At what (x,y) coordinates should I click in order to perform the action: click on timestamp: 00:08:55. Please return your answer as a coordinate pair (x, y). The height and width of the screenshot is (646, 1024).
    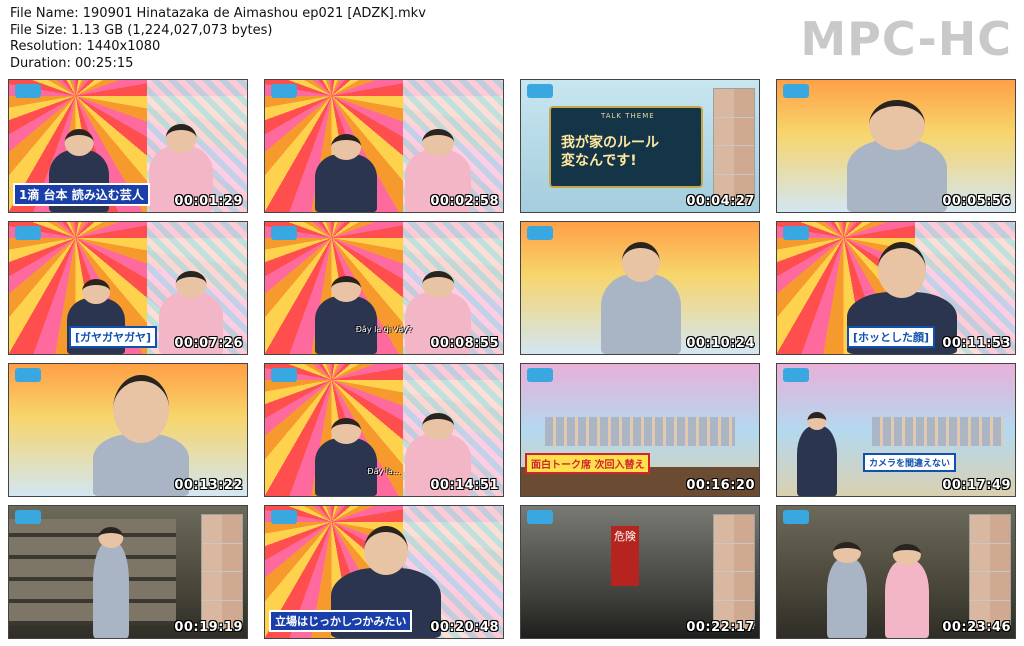
    Looking at the image, I should click on (464, 343).